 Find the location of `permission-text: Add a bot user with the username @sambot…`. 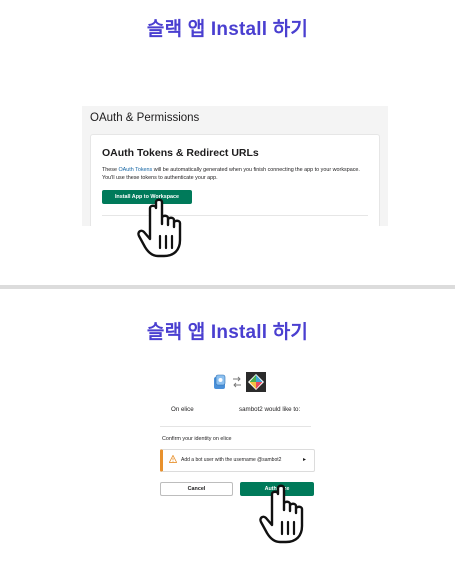

permission-text: Add a bot user with the username @sambot… is located at coordinates (231, 460).